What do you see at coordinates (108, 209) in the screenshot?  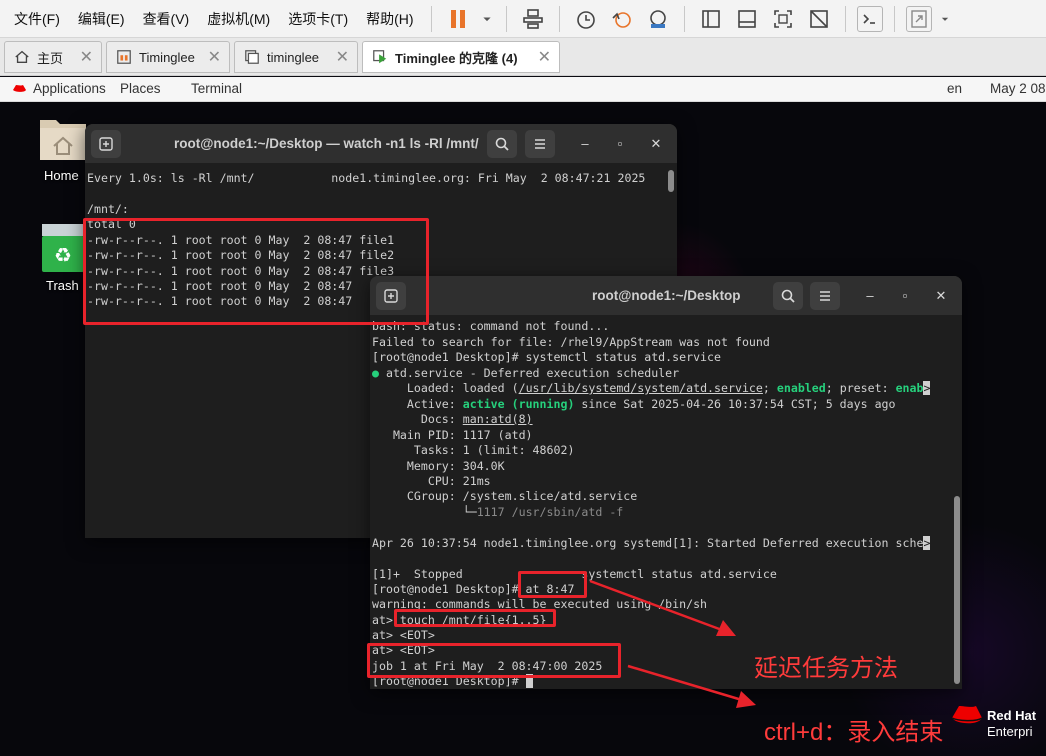 I see `terminal-line: /mnt/:` at bounding box center [108, 209].